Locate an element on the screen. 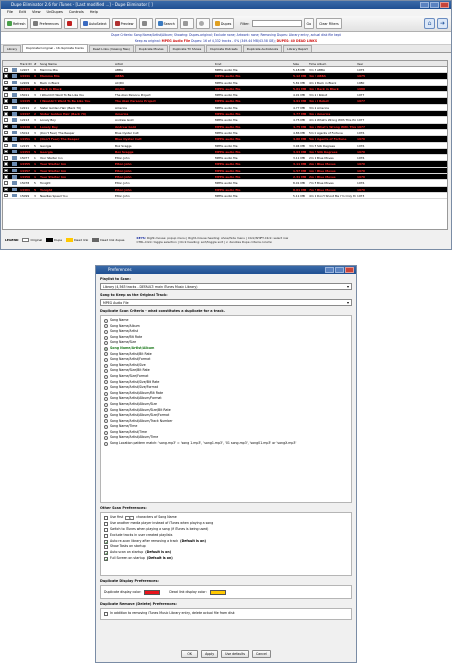 This screenshot has height=665, width=452. column-header: Track ID is located at coordinates (26, 63).